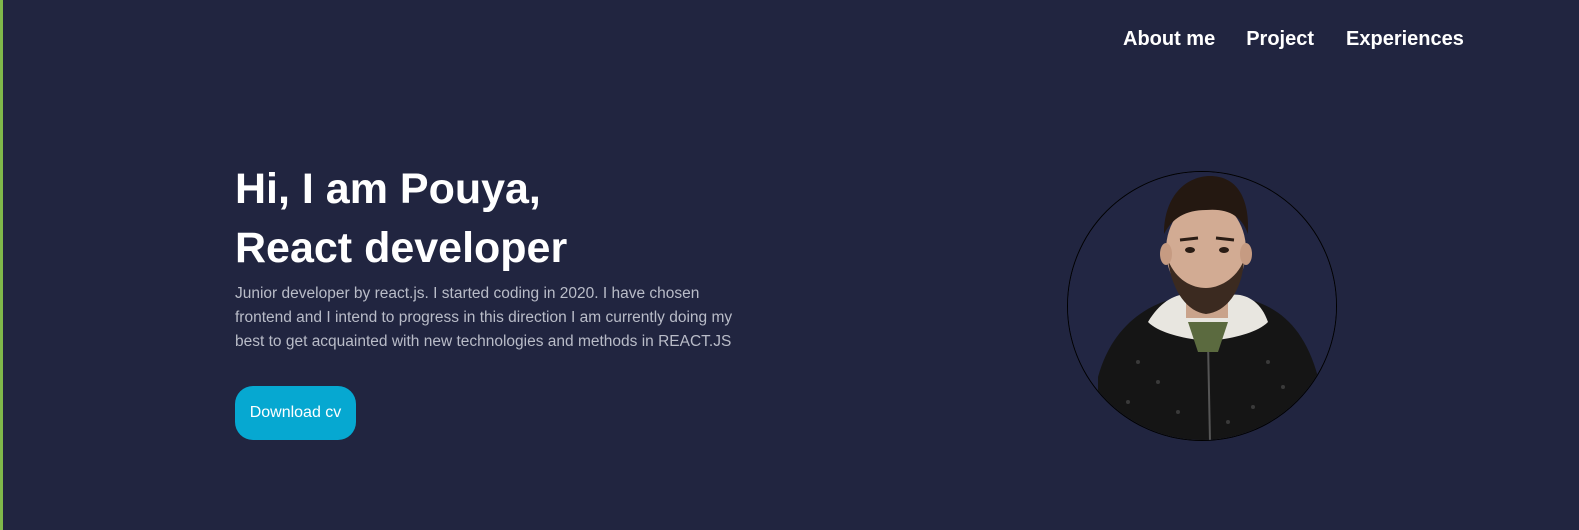 The height and width of the screenshot is (530, 1579). Describe the element at coordinates (1405, 39) in the screenshot. I see `nav-experiences: Experiences` at that location.